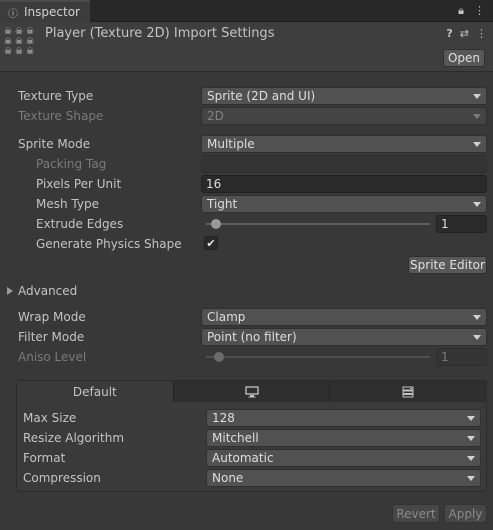  What do you see at coordinates (222, 204) in the screenshot?
I see `mesh-type-value: Tight` at bounding box center [222, 204].